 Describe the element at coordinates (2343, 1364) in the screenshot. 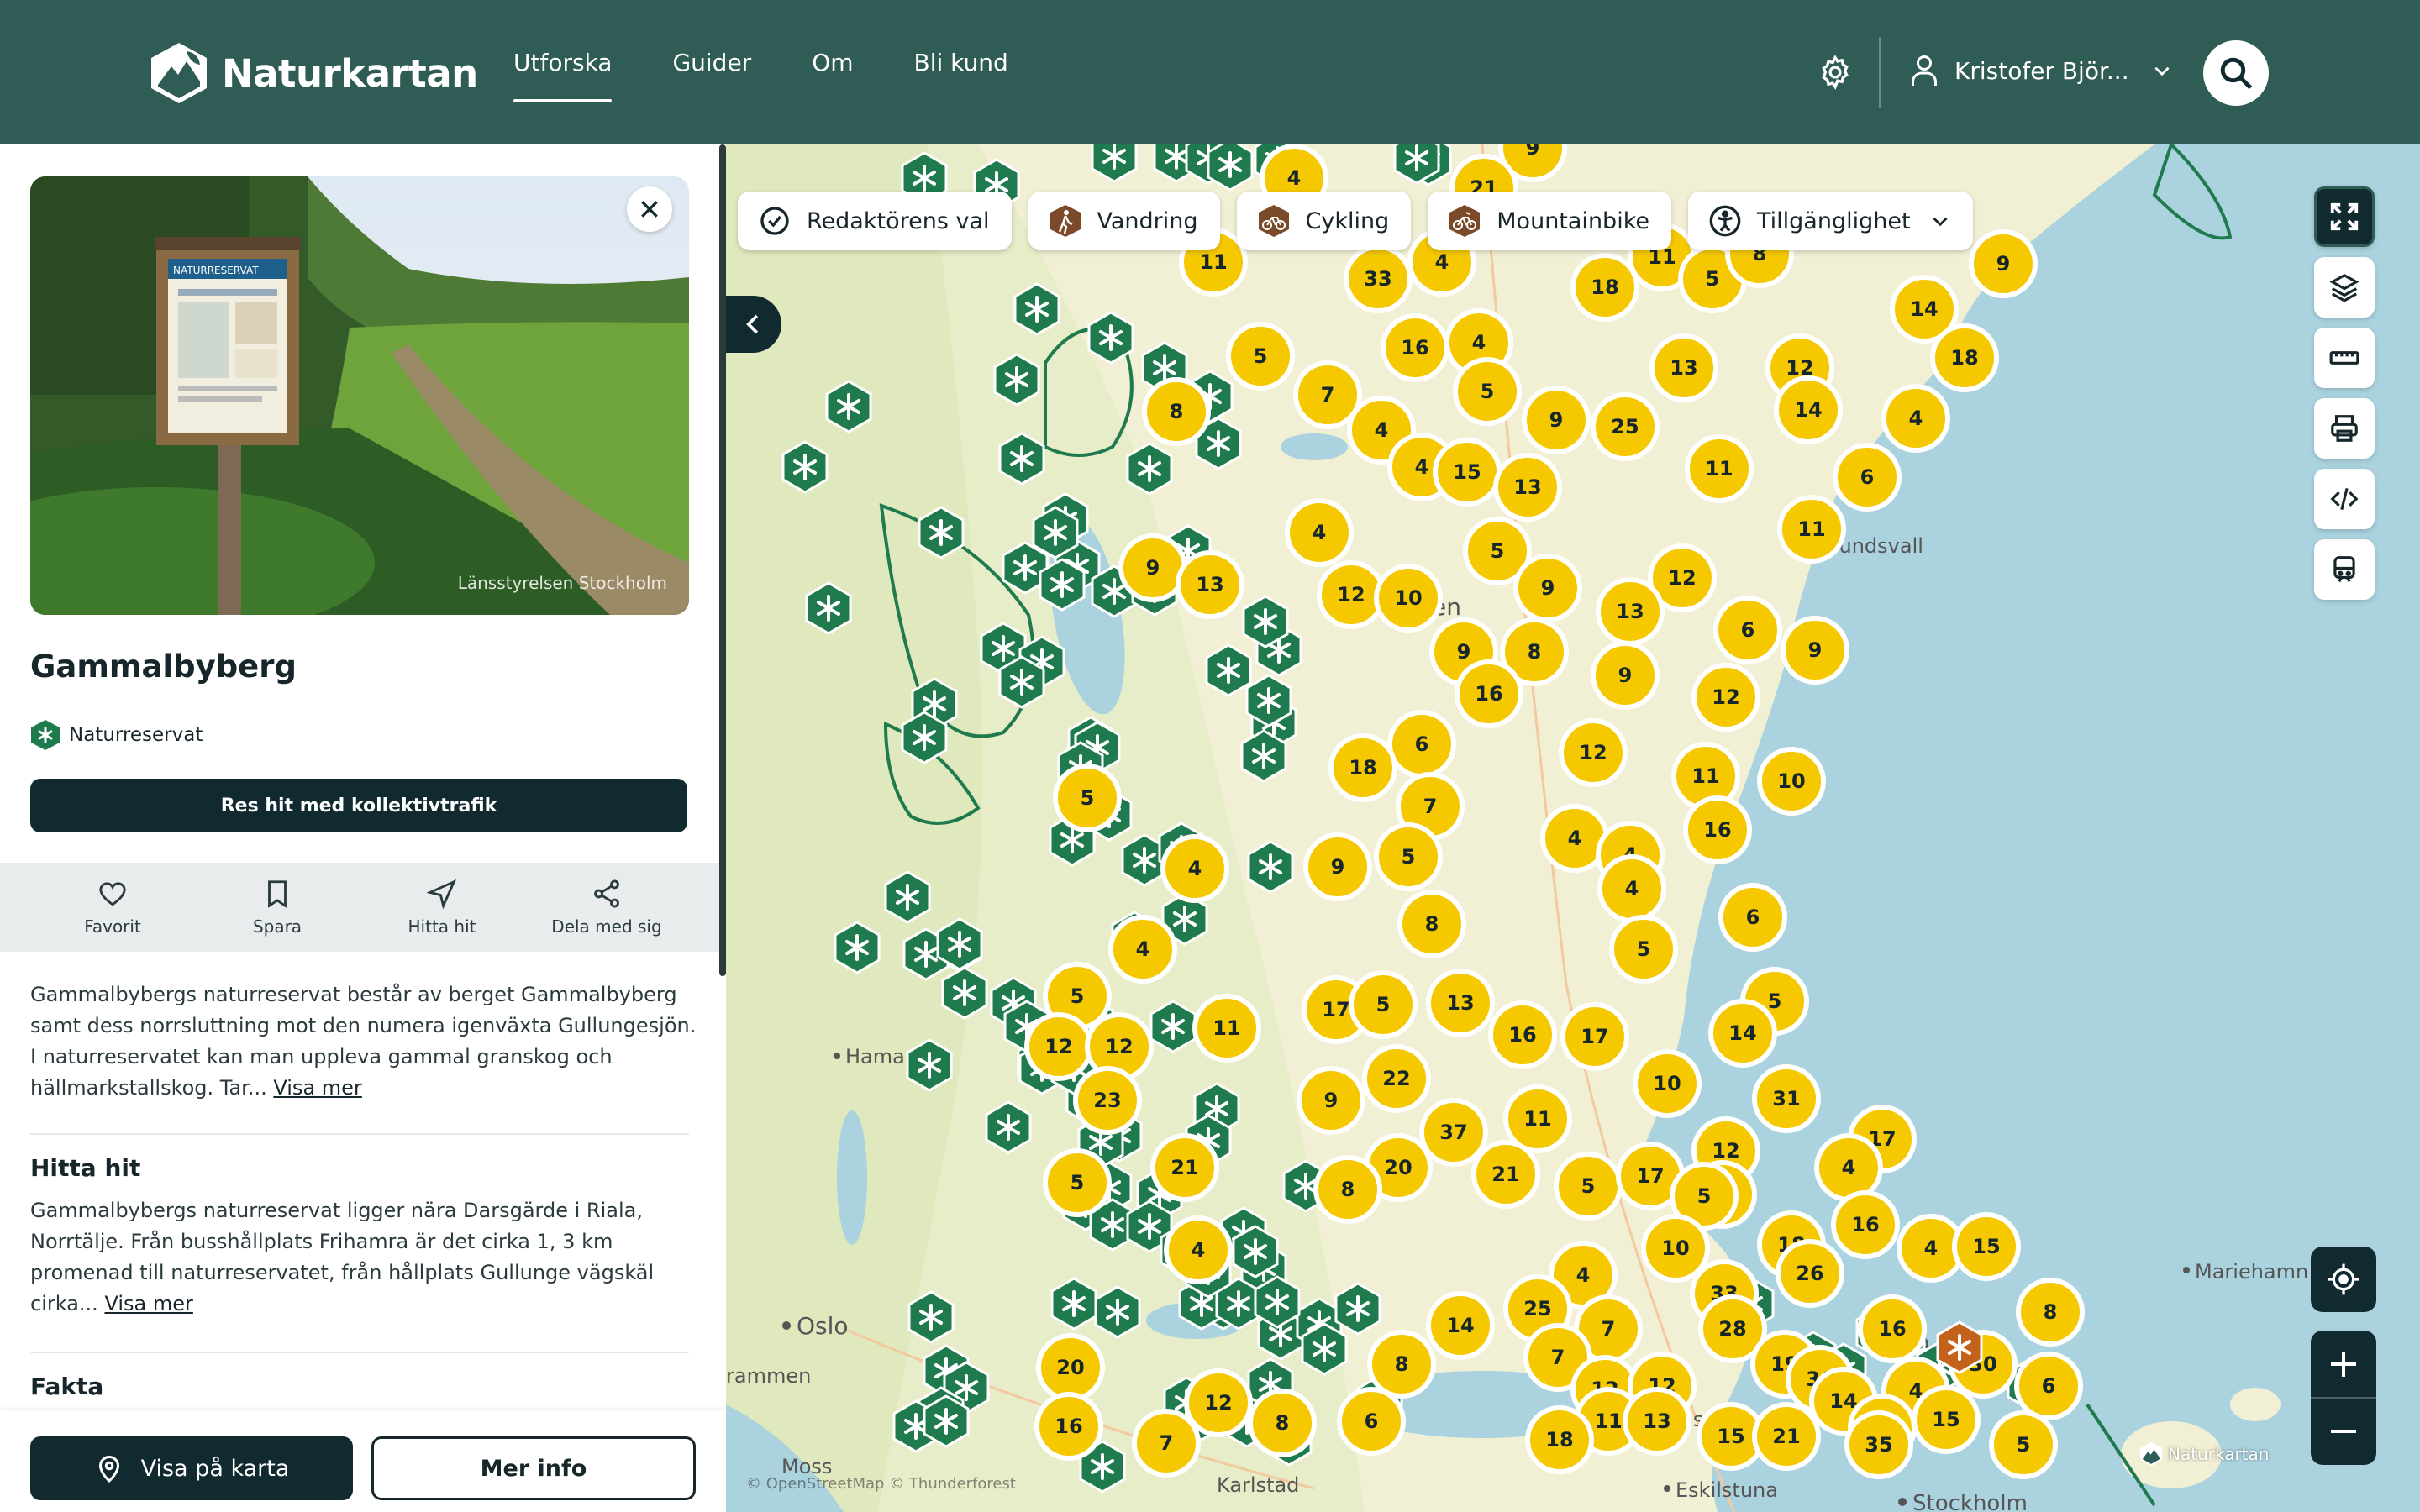

I see `zoom-in-button` at that location.